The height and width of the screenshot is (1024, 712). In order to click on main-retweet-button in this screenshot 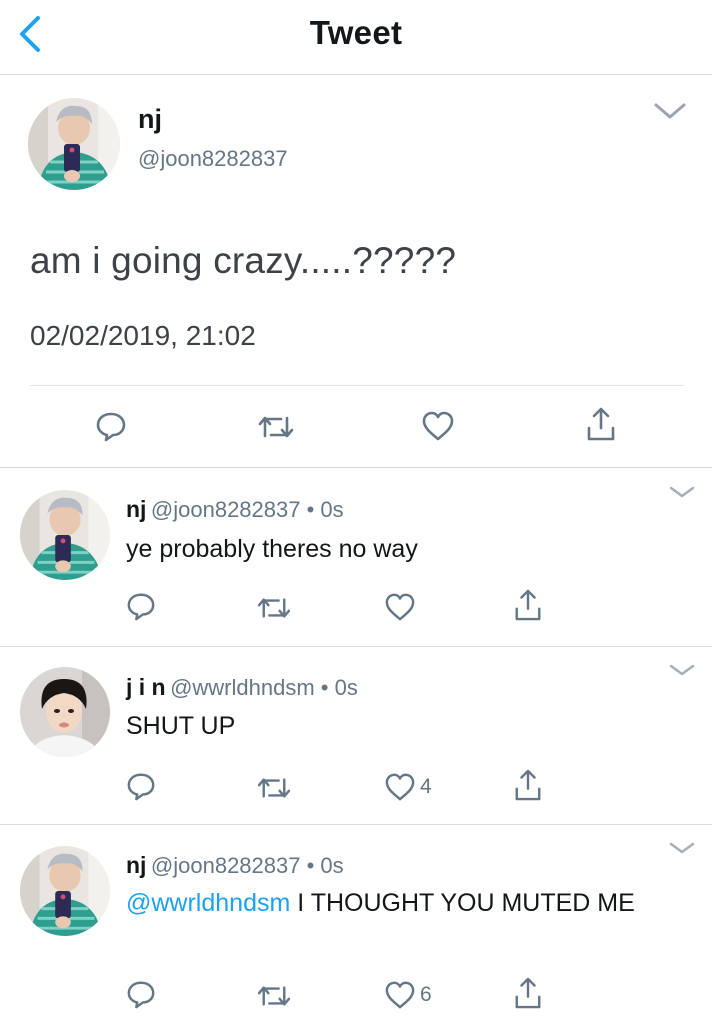, I will do `click(276, 429)`.